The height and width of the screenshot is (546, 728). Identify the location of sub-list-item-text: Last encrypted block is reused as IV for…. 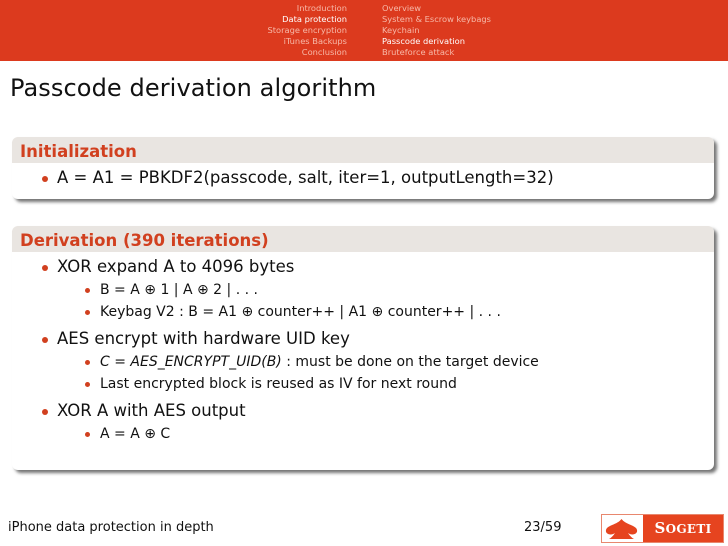
(278, 384).